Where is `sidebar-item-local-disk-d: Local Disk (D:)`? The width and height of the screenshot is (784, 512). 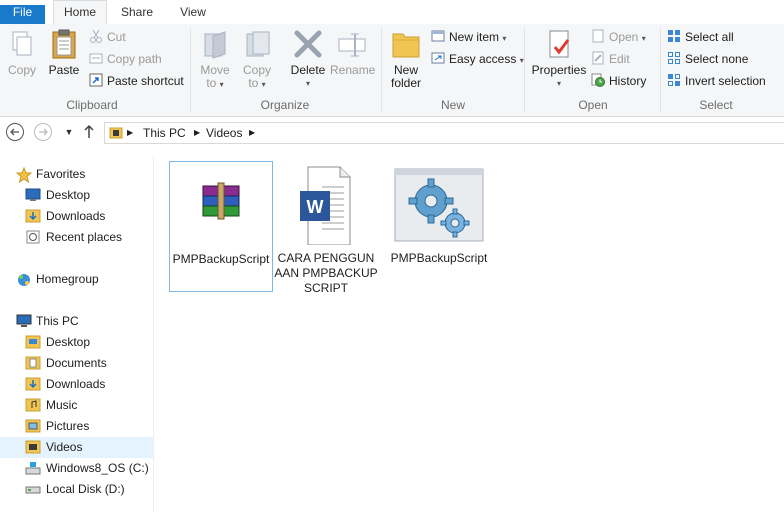 sidebar-item-local-disk-d: Local Disk (D:) is located at coordinates (76, 489).